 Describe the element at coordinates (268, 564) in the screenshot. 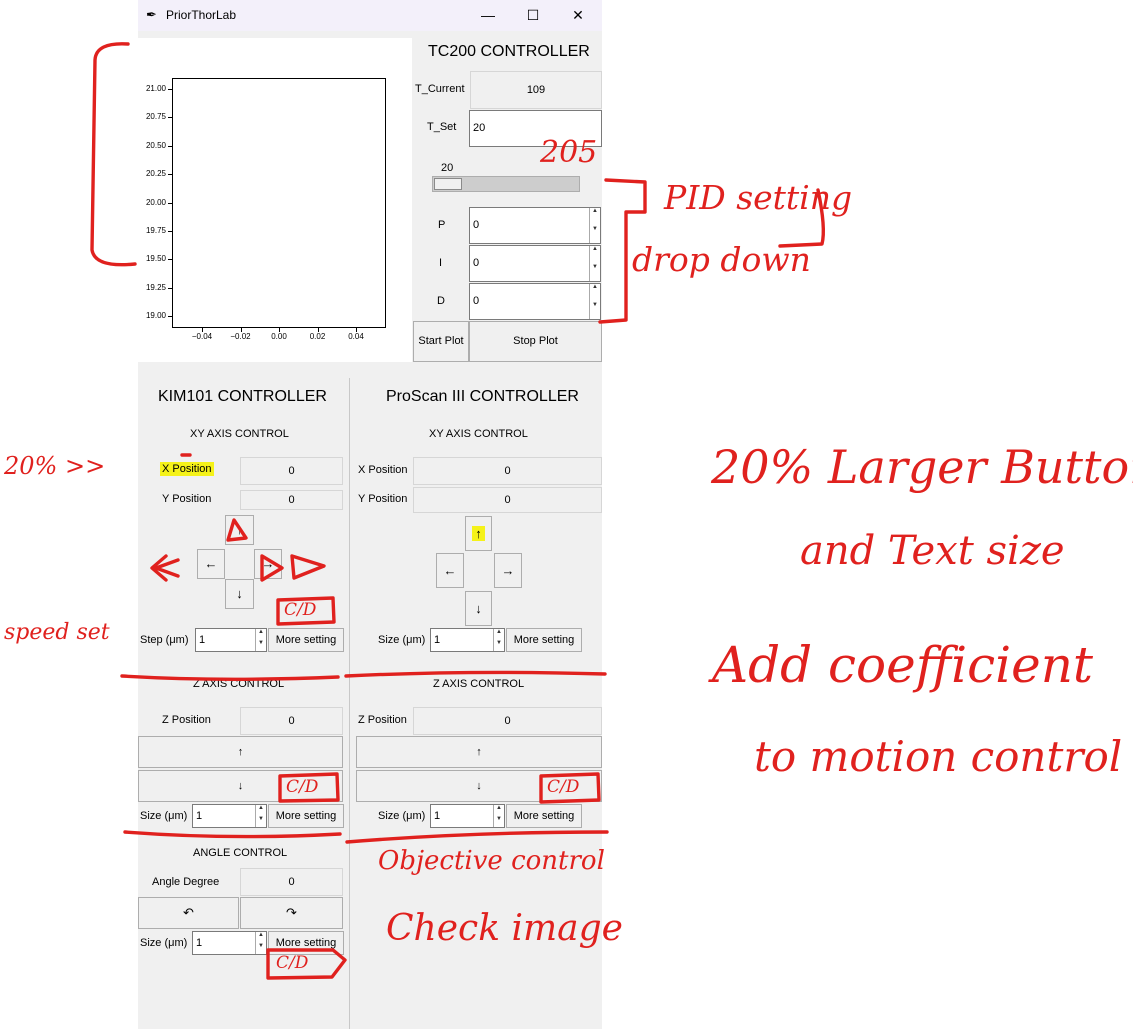

I see `kim101-right-button: →` at that location.